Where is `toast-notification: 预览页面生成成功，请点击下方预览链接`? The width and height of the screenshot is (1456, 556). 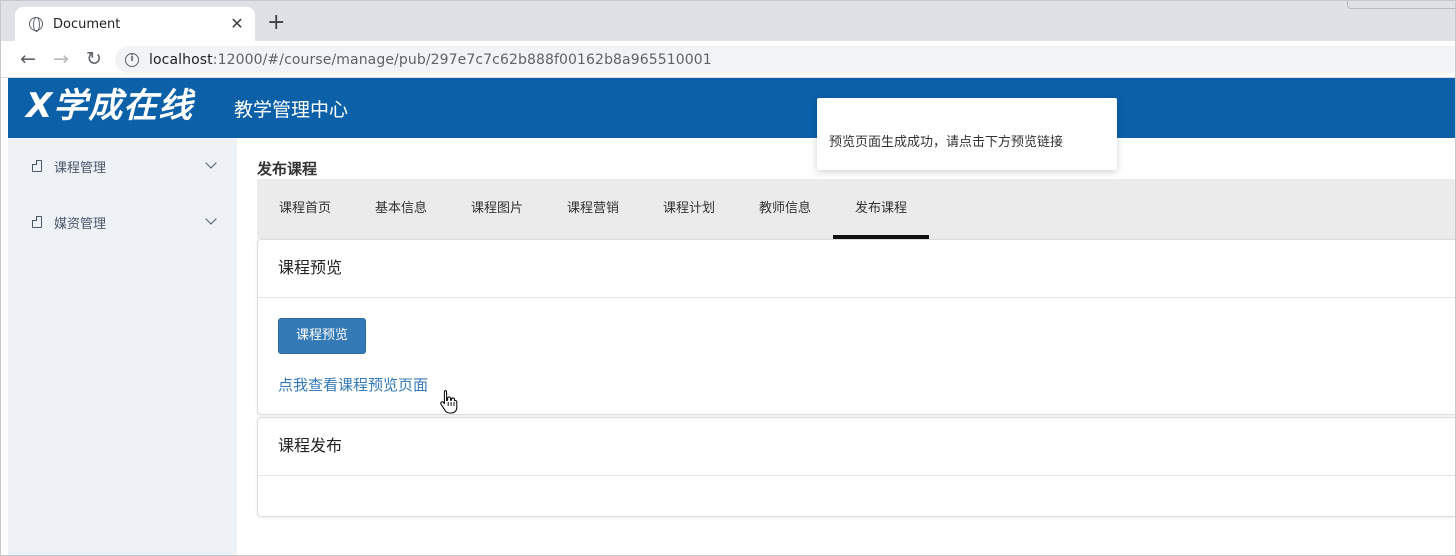 toast-notification: 预览页面生成成功，请点击下方预览链接 is located at coordinates (967, 134).